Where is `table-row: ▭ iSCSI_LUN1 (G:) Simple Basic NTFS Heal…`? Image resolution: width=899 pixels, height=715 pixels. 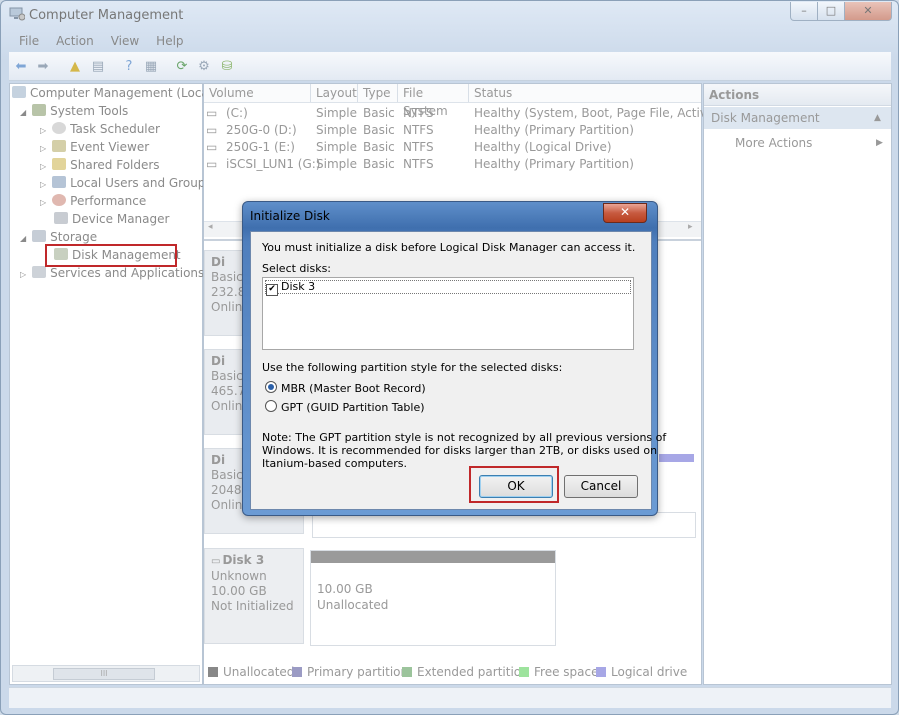 table-row: ▭ iSCSI_LUN1 (G:) Simple Basic NTFS Heal… is located at coordinates (452, 164).